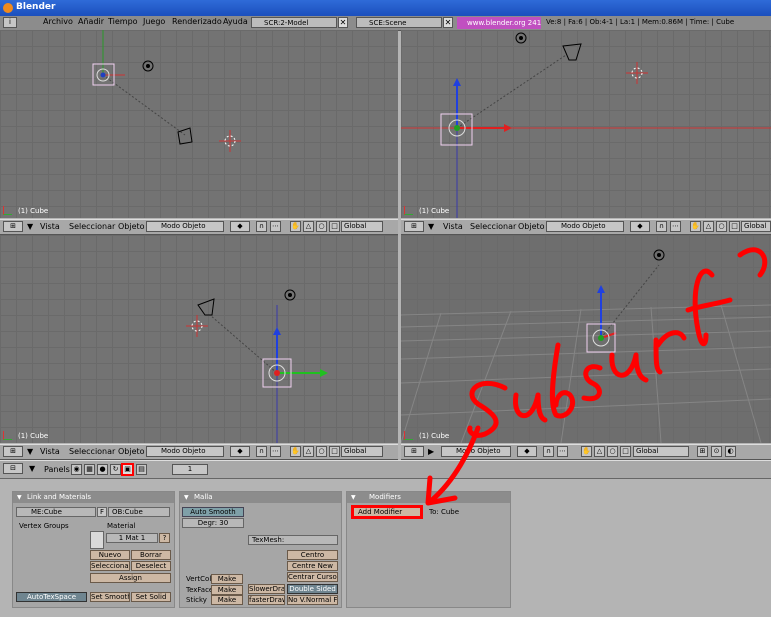 Image resolution: width=771 pixels, height=617 pixels. I want to click on frame-number-field: 1, so click(190, 469).